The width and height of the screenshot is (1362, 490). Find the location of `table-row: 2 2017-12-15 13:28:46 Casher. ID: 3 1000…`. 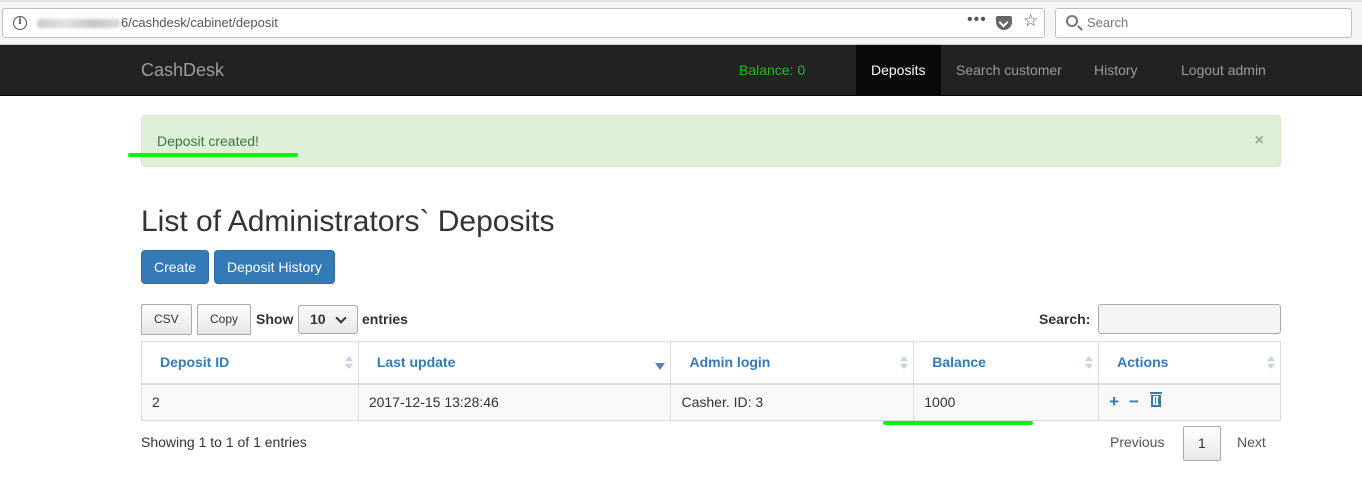

table-row: 2 2017-12-15 13:28:46 Casher. ID: 3 1000… is located at coordinates (711, 402).